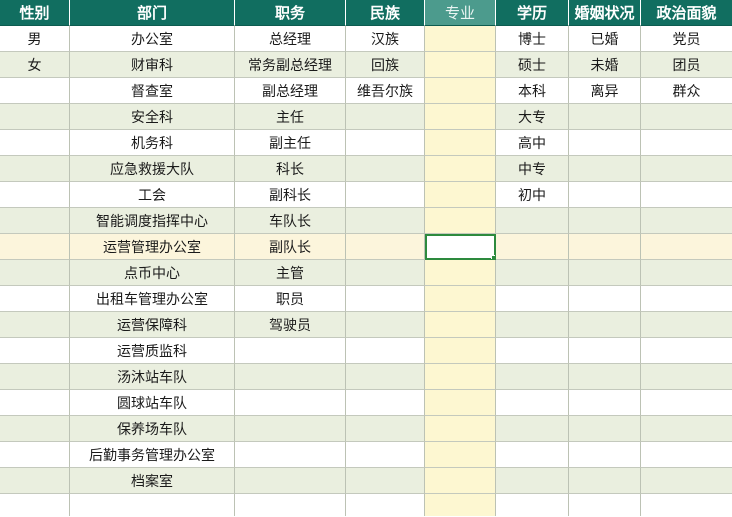 The width and height of the screenshot is (732, 517). Describe the element at coordinates (686, 65) in the screenshot. I see `cell-political-status: 团员` at that location.